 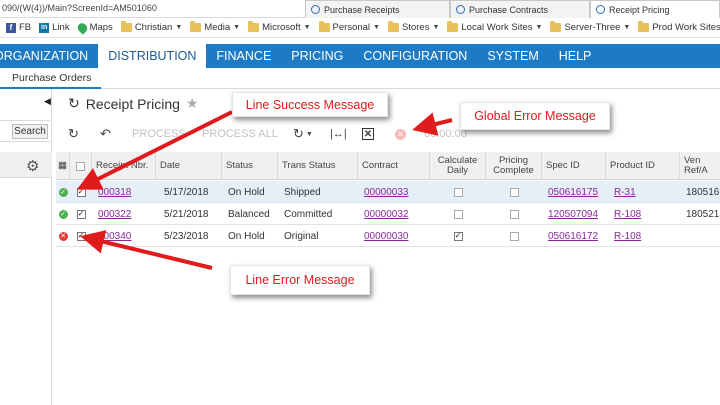 What do you see at coordinates (11, 27) in the screenshot?
I see `facebook-icon: f` at bounding box center [11, 27].